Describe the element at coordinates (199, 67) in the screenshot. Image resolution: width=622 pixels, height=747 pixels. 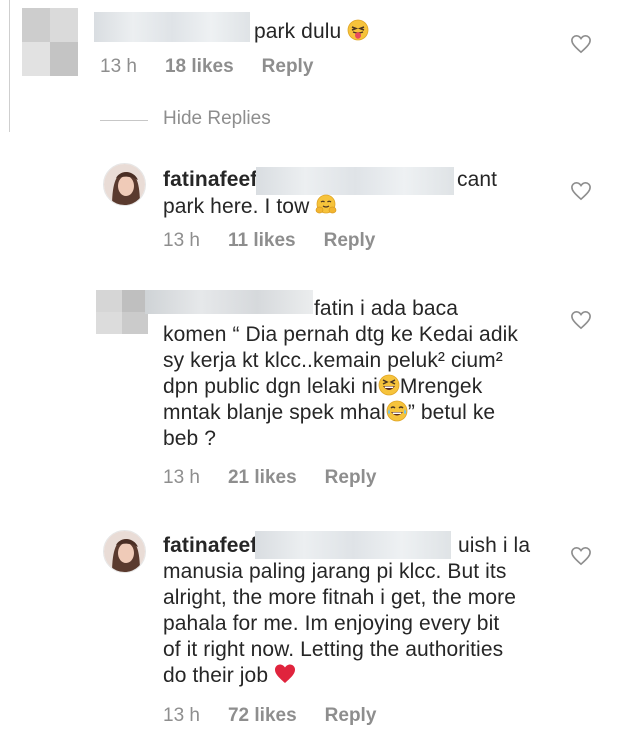
I see `likes-count: 18 likes` at that location.